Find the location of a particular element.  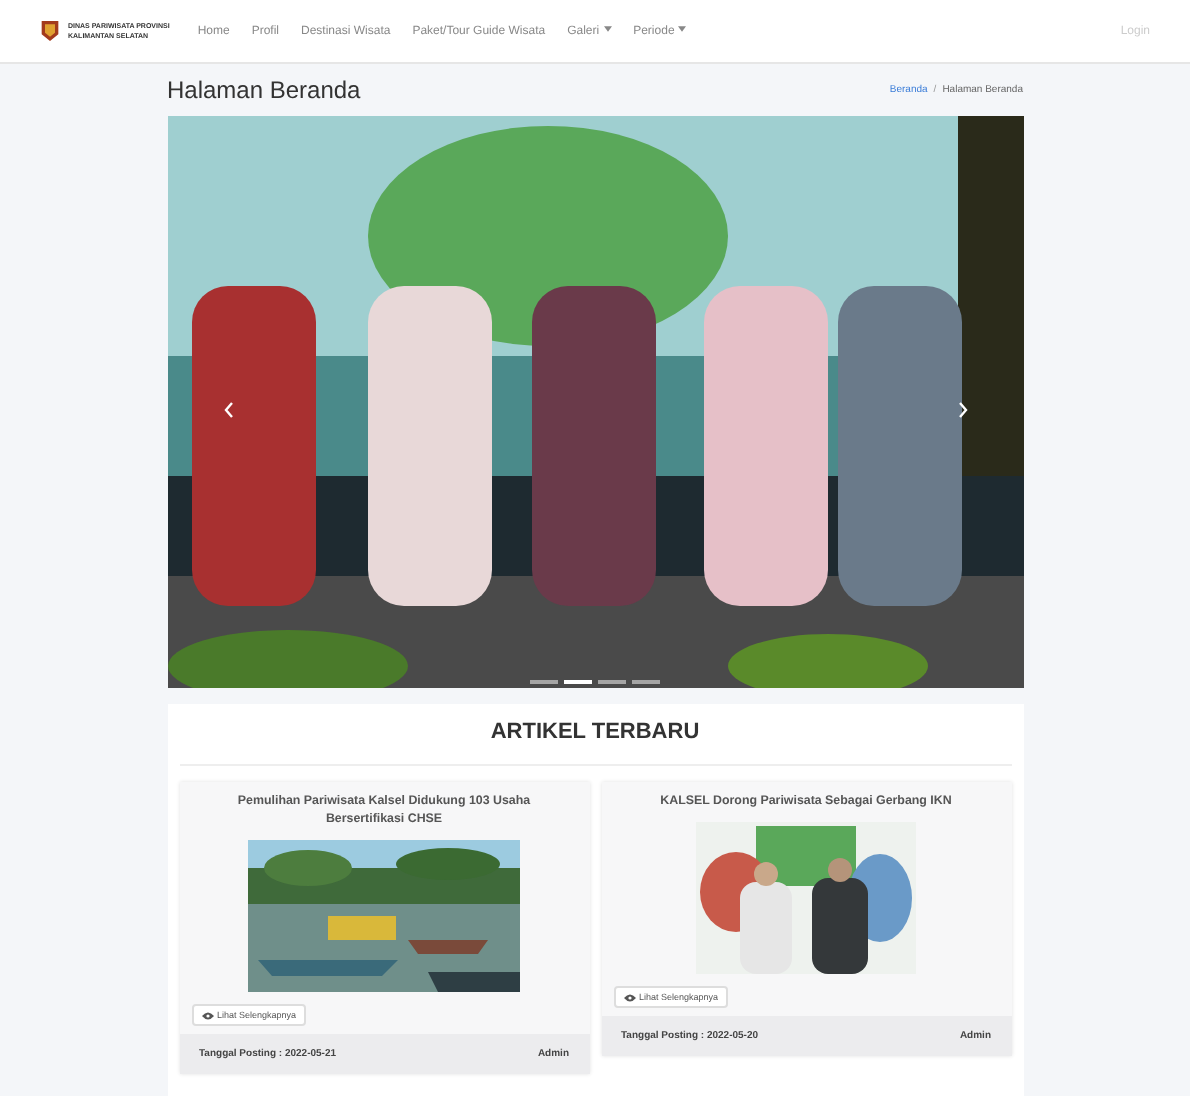

section-title: ARTIKEL TERBARU is located at coordinates (595, 735).